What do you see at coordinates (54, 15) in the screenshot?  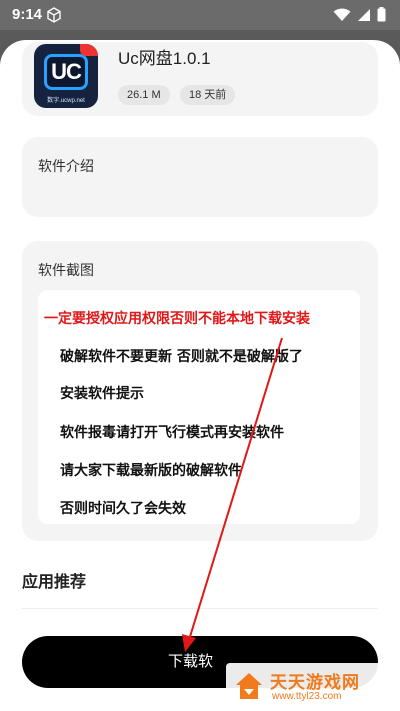 I see `cube-icon` at bounding box center [54, 15].